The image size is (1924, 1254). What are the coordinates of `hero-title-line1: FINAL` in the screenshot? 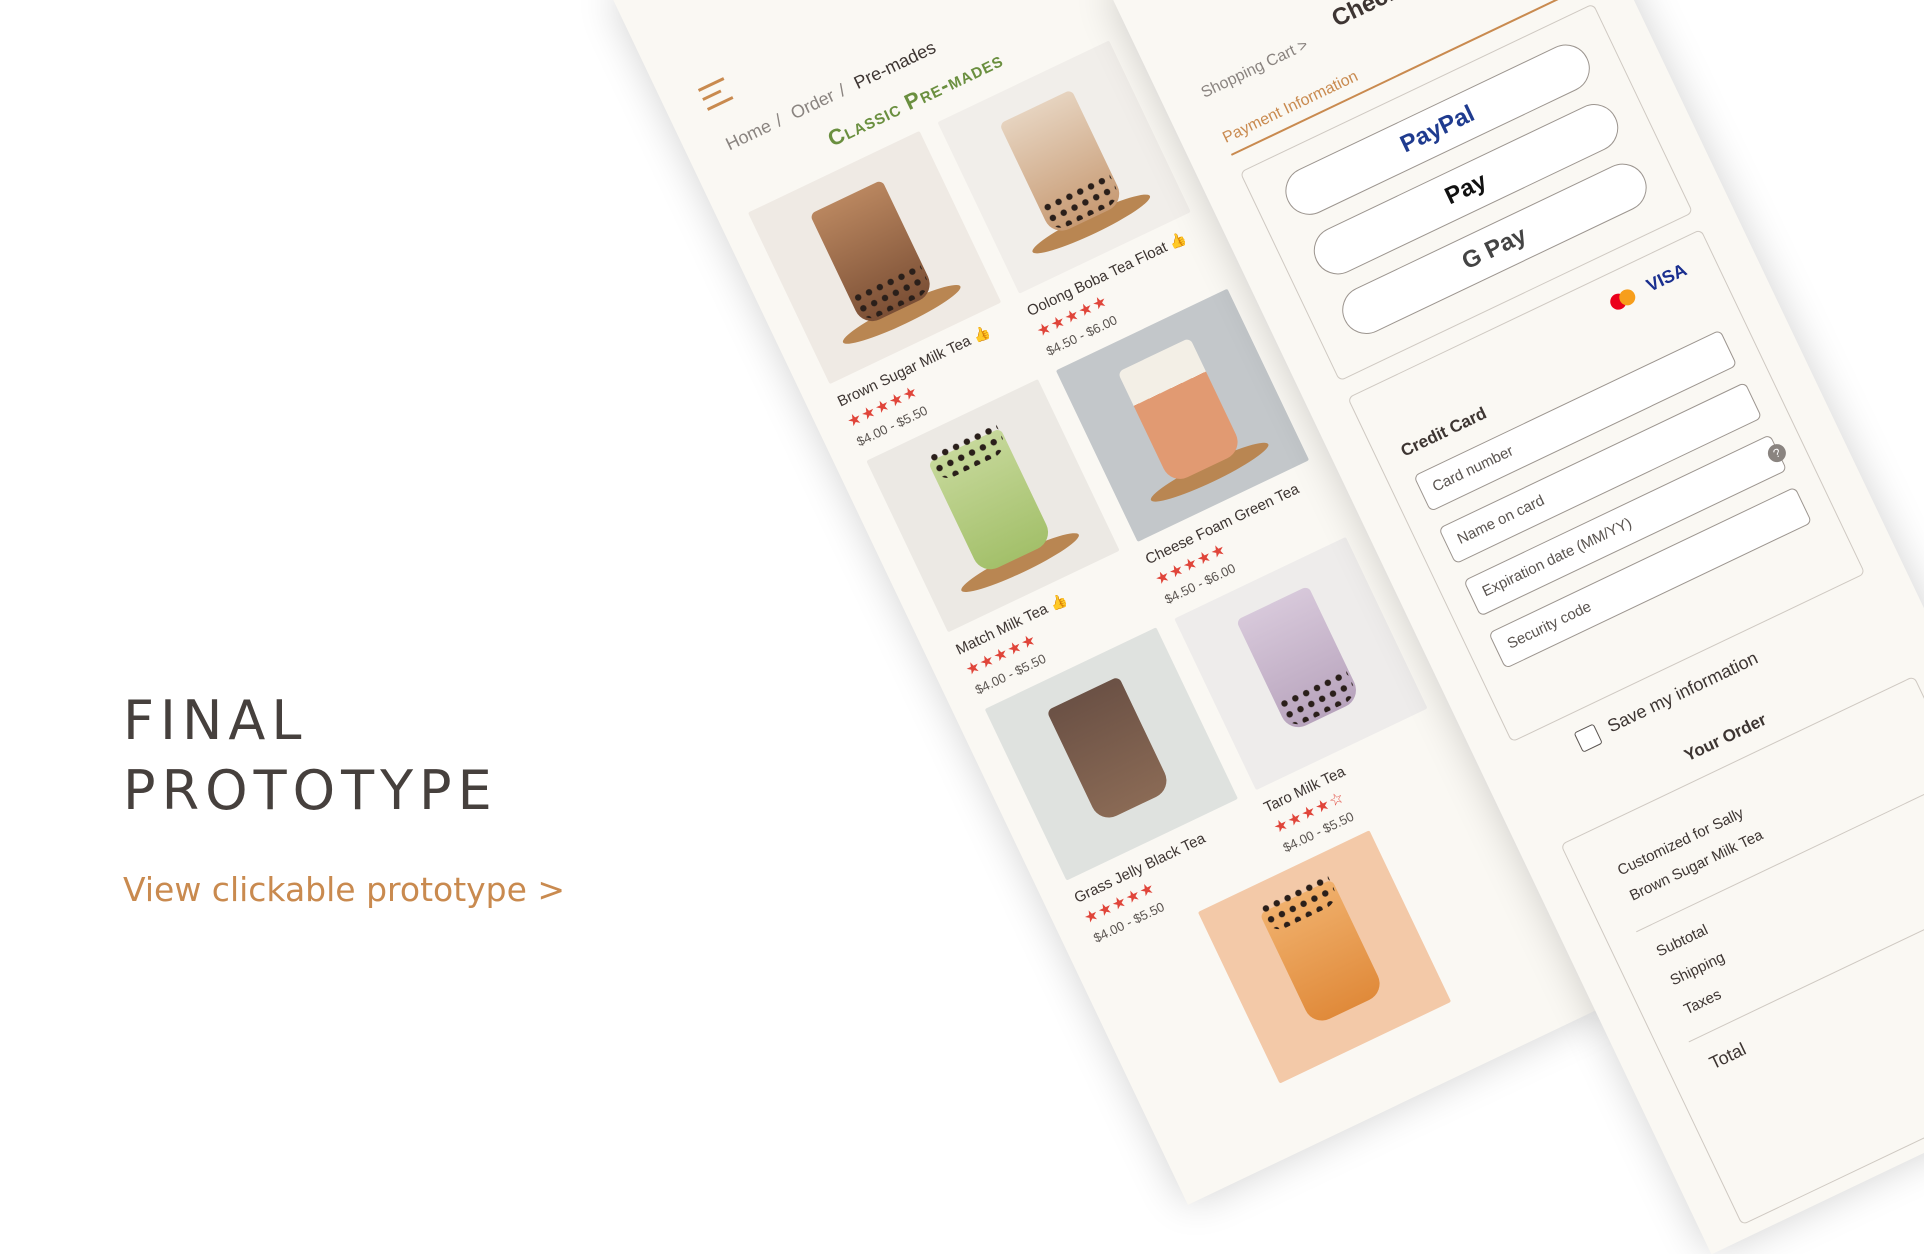 It's located at (215, 720).